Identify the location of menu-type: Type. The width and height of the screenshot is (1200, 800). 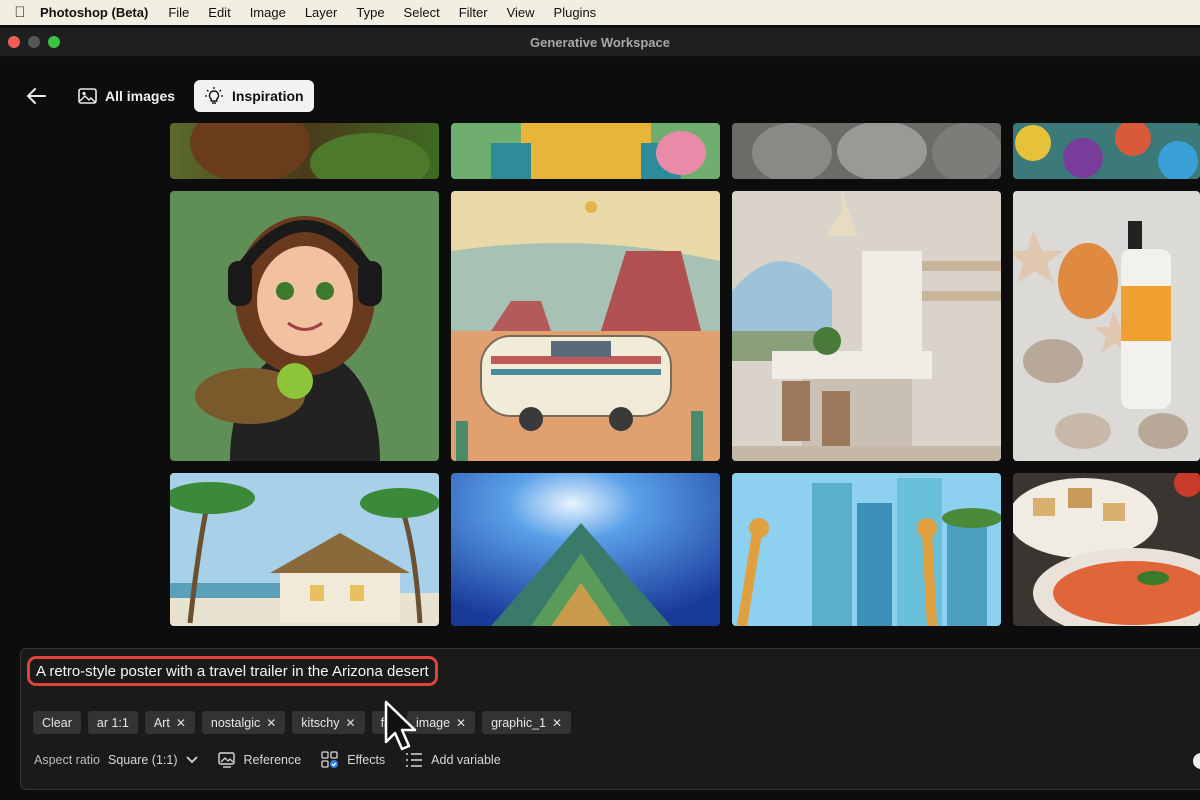
(370, 12).